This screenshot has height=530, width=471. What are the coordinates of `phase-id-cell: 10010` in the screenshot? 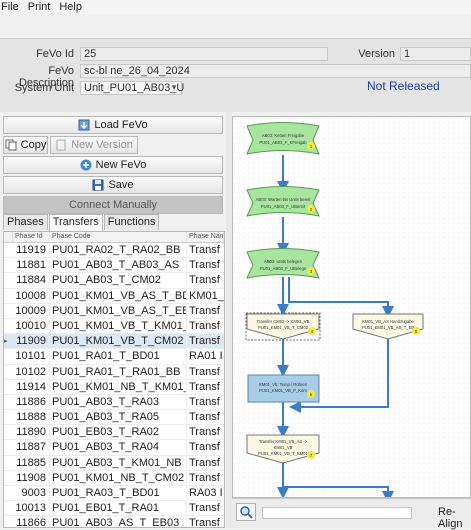 It's located at (31, 326).